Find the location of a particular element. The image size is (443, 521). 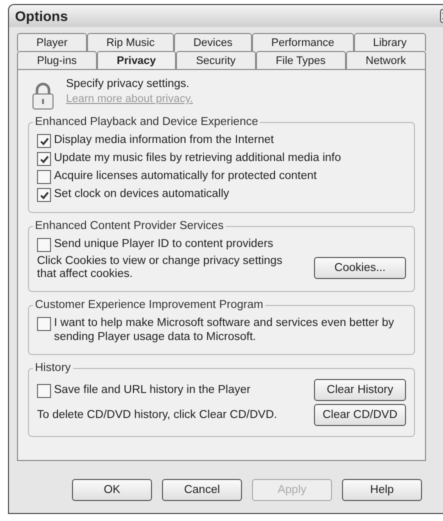

checkbox-option: Send unique Player ID to content providers is located at coordinates (155, 244).